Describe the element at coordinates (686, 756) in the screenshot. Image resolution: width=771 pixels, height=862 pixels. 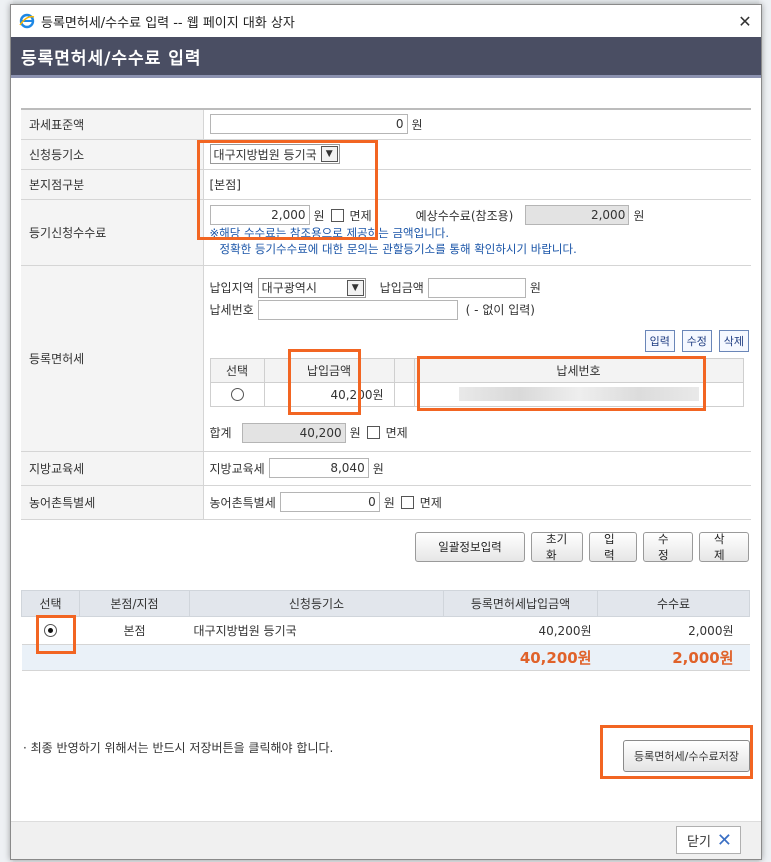
I see `save-button: 등록면허세/수수료저장` at that location.